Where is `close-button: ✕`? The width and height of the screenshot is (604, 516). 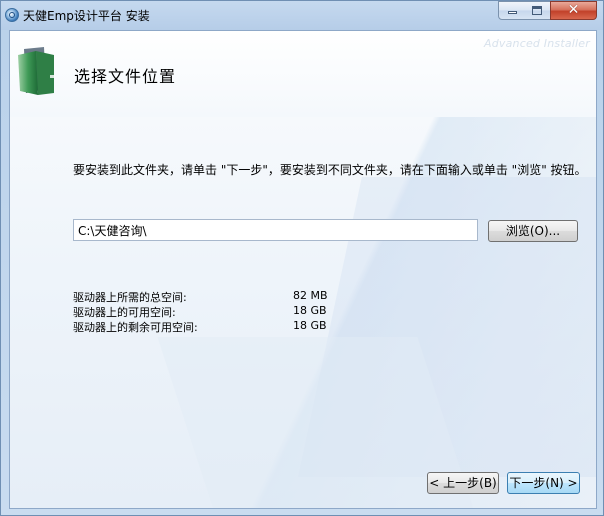
close-button: ✕ is located at coordinates (573, 10).